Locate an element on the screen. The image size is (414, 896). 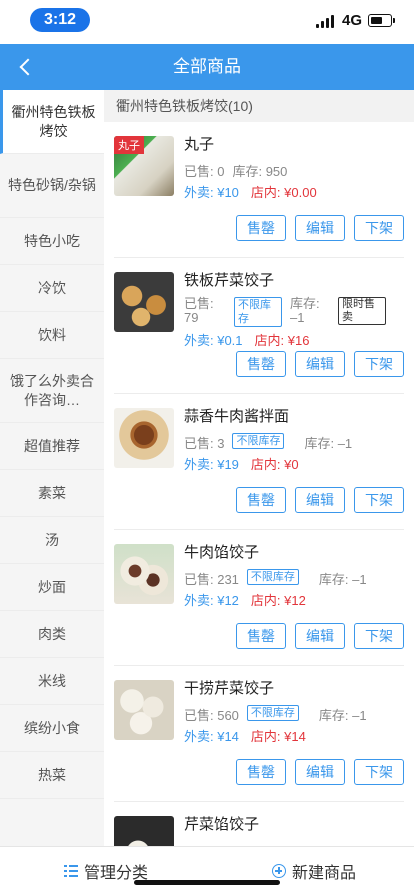
new-product-button: 新建商品 is located at coordinates (314, 871).